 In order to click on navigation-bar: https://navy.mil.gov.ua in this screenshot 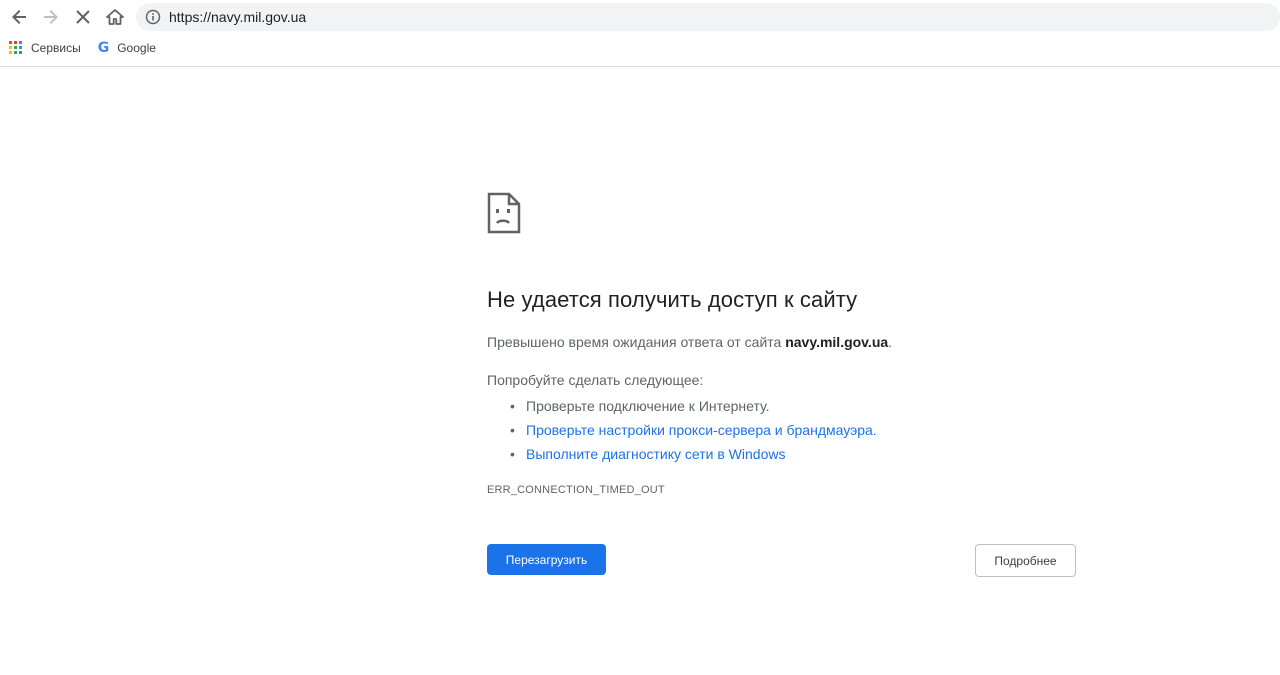, I will do `click(640, 17)`.